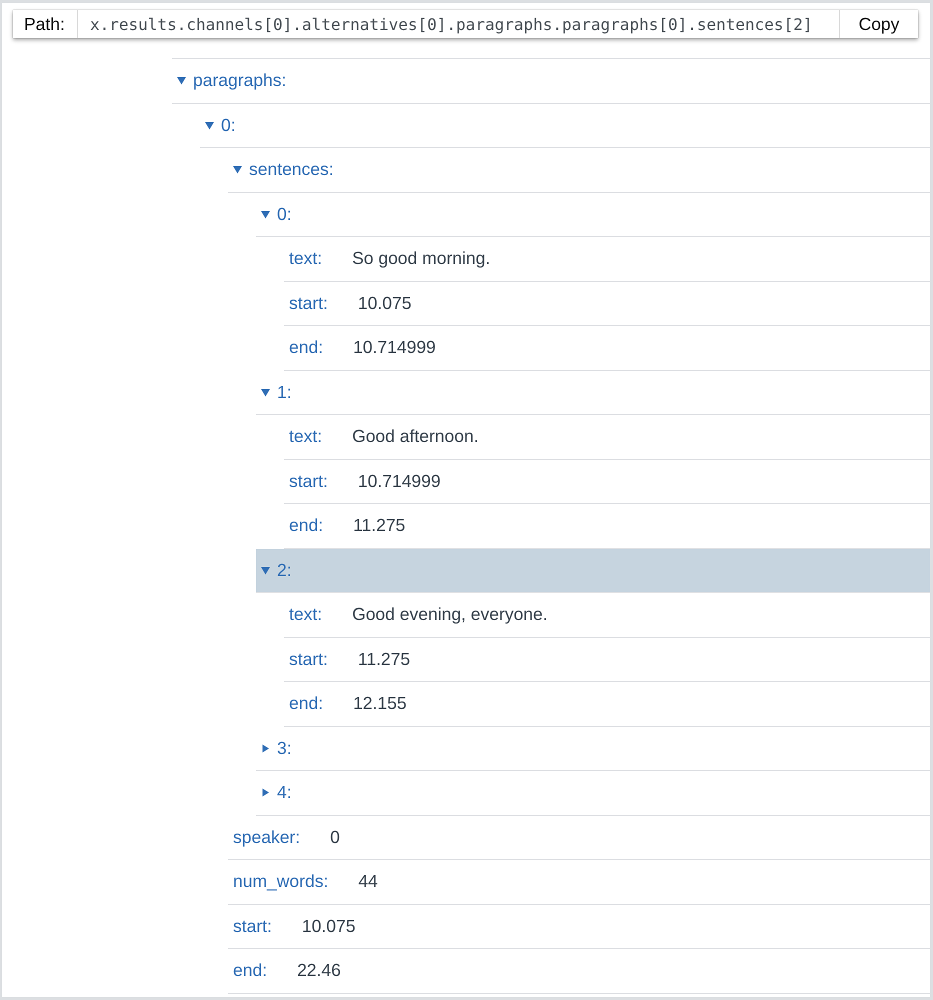 The width and height of the screenshot is (933, 1000). Describe the element at coordinates (607, 437) in the screenshot. I see `property-row: text: Good afternoon.` at that location.